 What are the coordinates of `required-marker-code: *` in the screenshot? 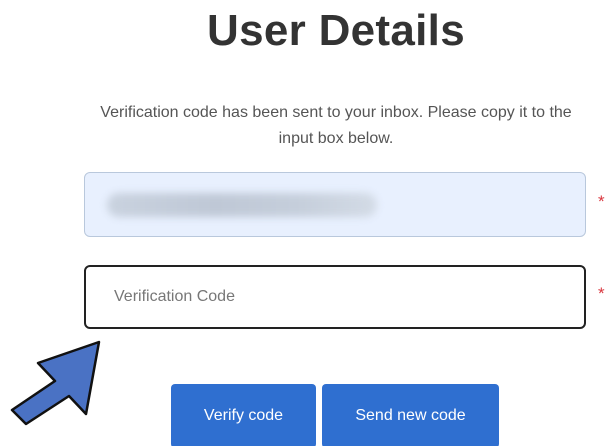 It's located at (601, 293).